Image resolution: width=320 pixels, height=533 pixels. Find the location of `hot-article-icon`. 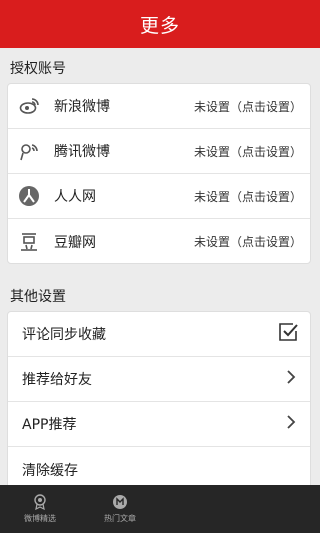

hot-article-icon is located at coordinates (120, 502).